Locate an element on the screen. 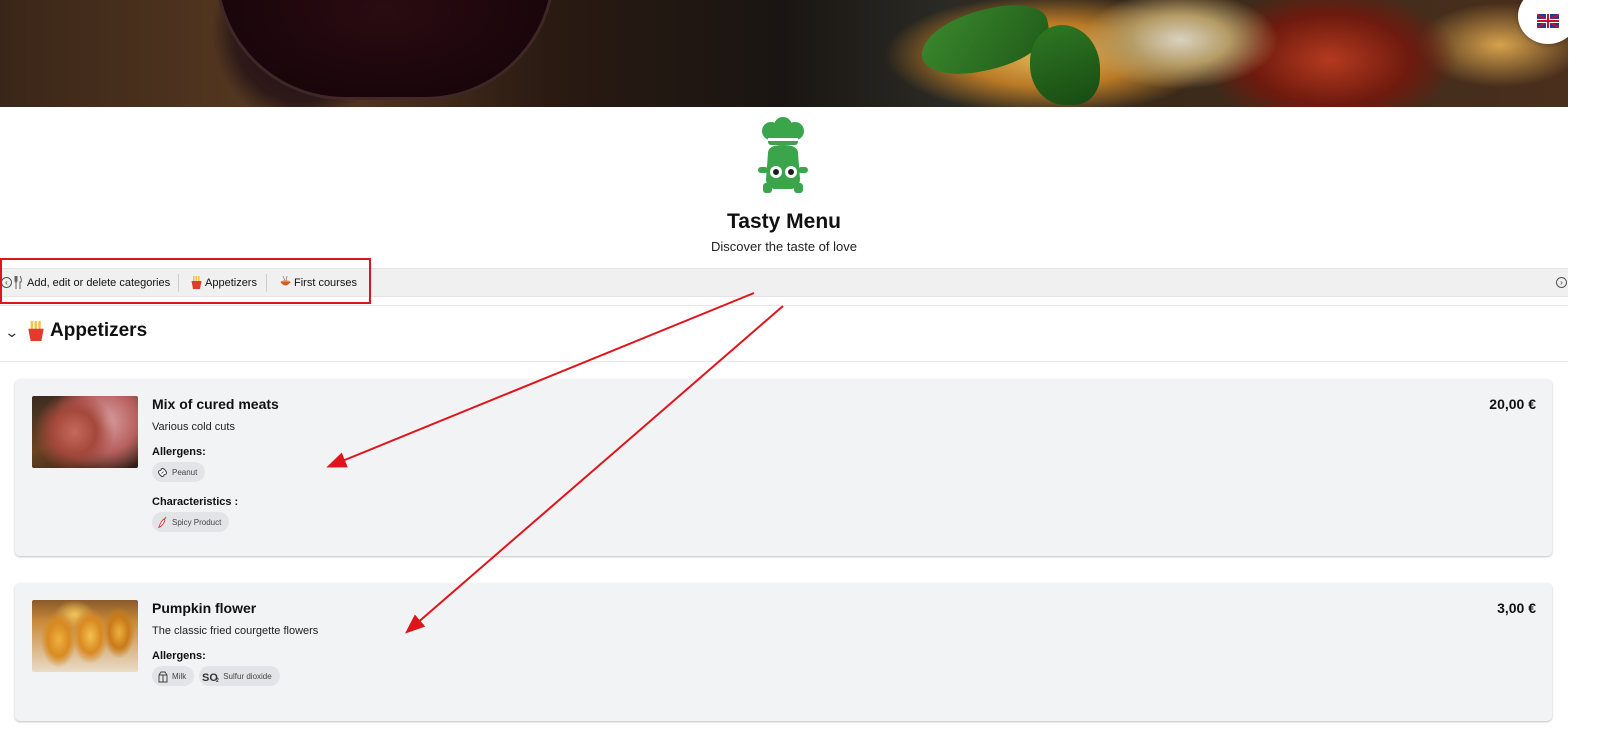 This screenshot has height=742, width=1600. allergen-chip: SO 2 Sulfur dioxide is located at coordinates (239, 676).